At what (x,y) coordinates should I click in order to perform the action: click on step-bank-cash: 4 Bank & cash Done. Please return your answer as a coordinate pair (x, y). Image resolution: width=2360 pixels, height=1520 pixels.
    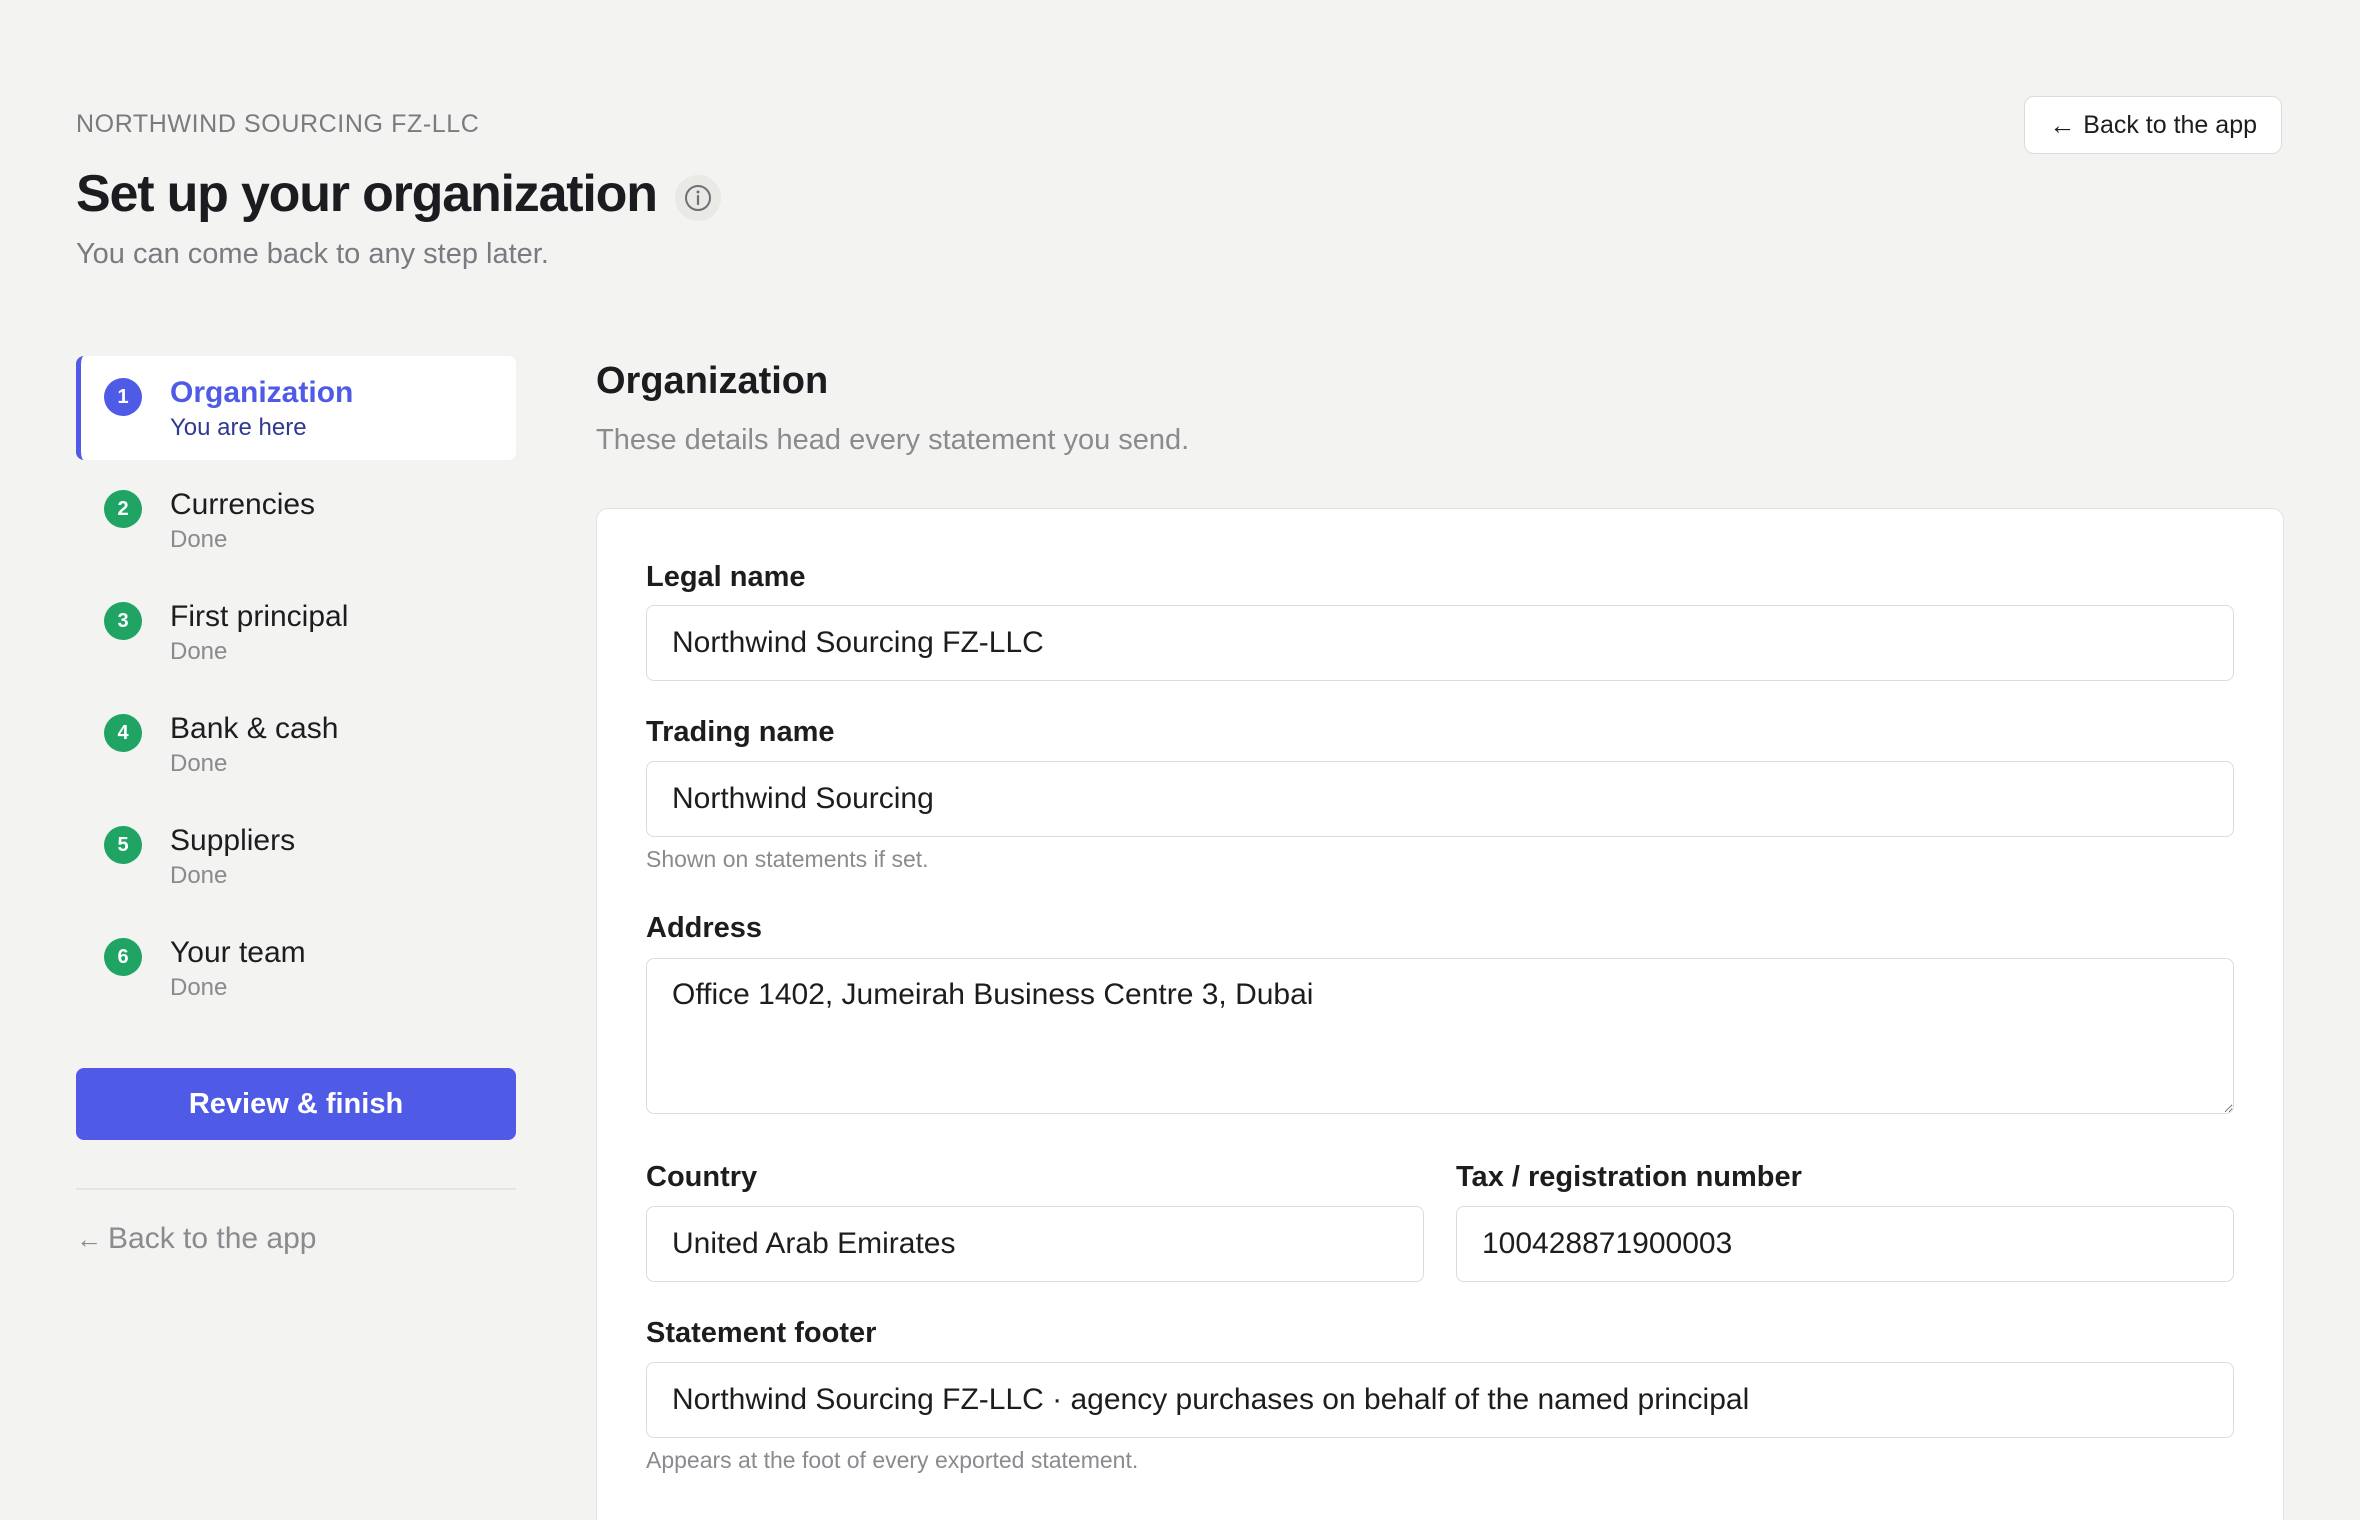
    Looking at the image, I should click on (296, 744).